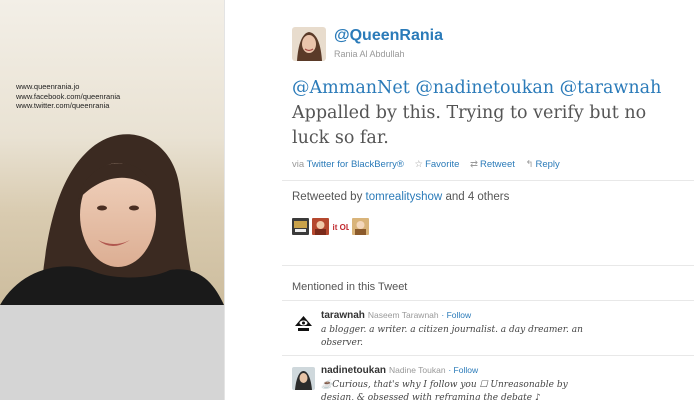 The image size is (694, 400). I want to click on mentioned-user-header: nadinetoukan Nadine Toukan · Follow, so click(399, 370).